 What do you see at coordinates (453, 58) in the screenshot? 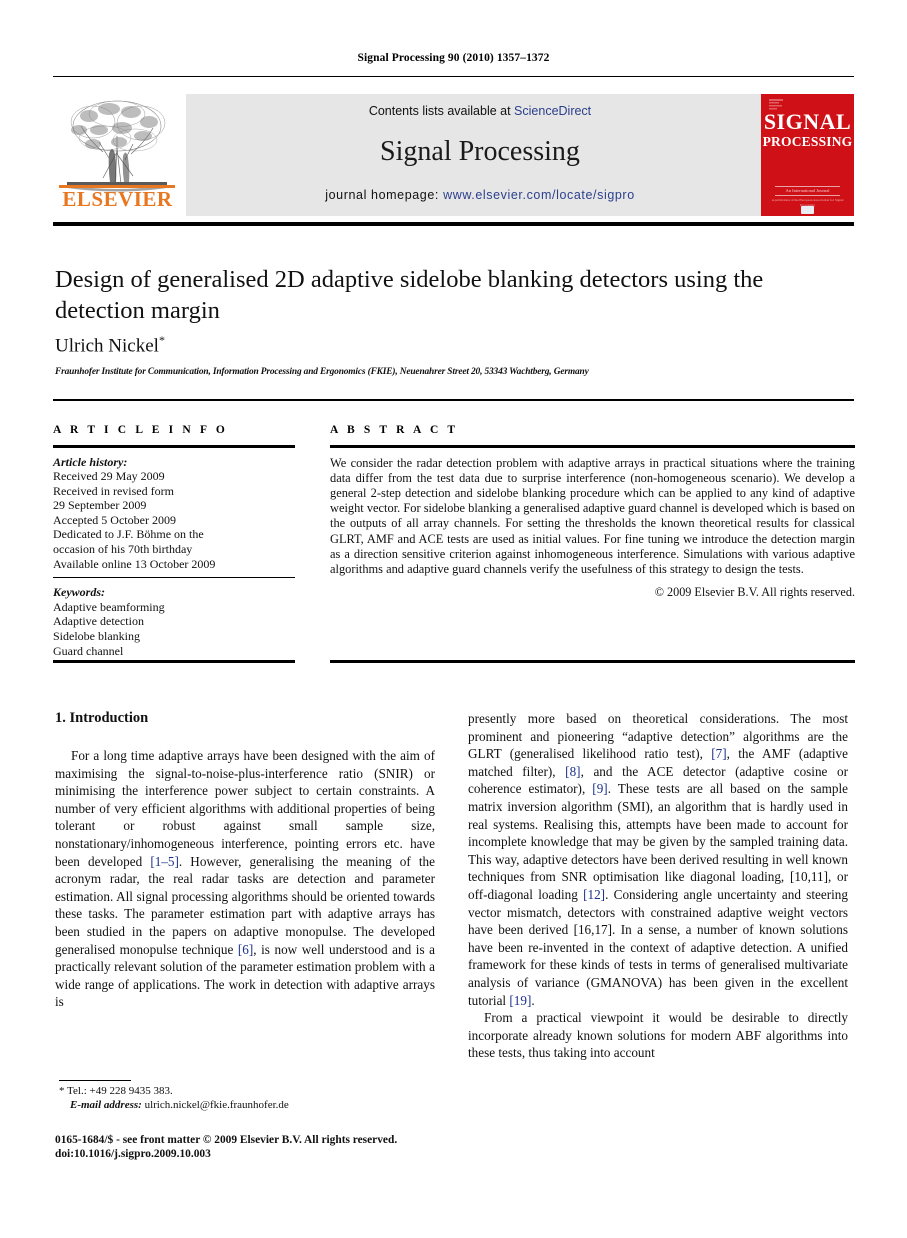
I see `running-head: Signal Processing 90 (2010) 1357–1372` at bounding box center [453, 58].